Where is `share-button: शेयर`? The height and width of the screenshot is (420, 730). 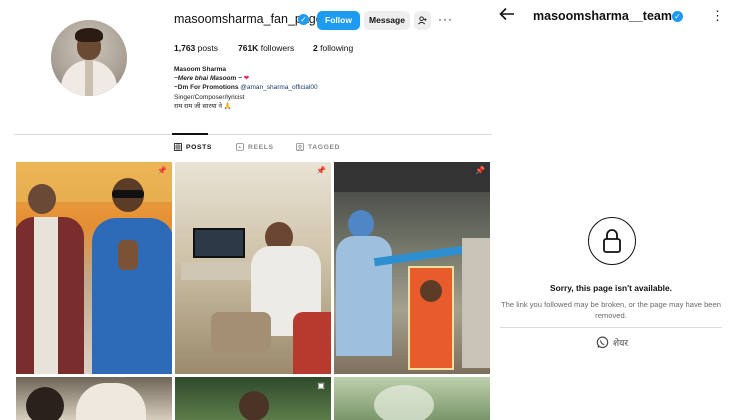
share-button: शेयर is located at coordinates (612, 342).